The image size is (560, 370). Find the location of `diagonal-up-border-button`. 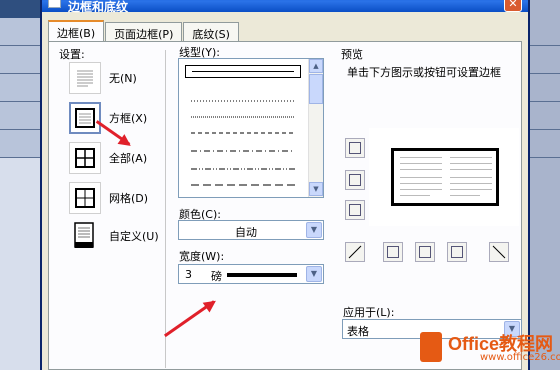

diagonal-up-border-button is located at coordinates (499, 252).